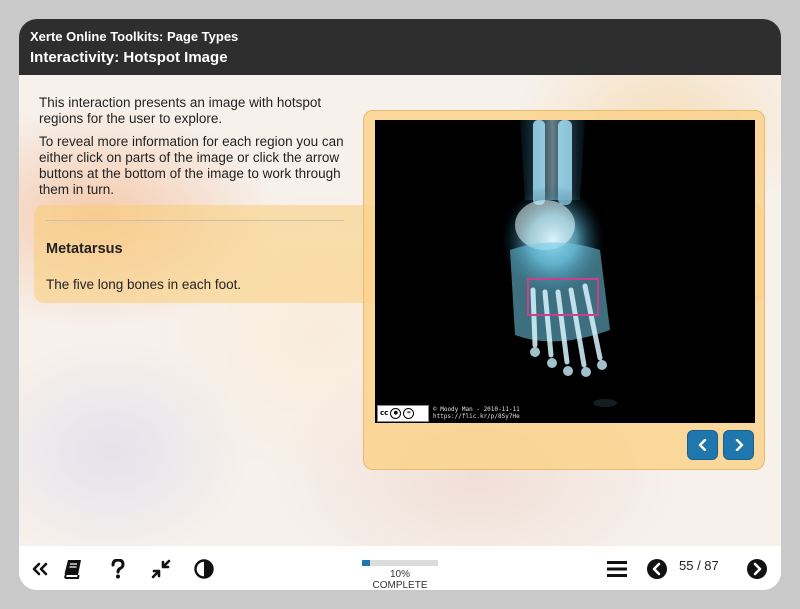 Image resolution: width=800 pixels, height=609 pixels. I want to click on minimize-button, so click(161, 569).